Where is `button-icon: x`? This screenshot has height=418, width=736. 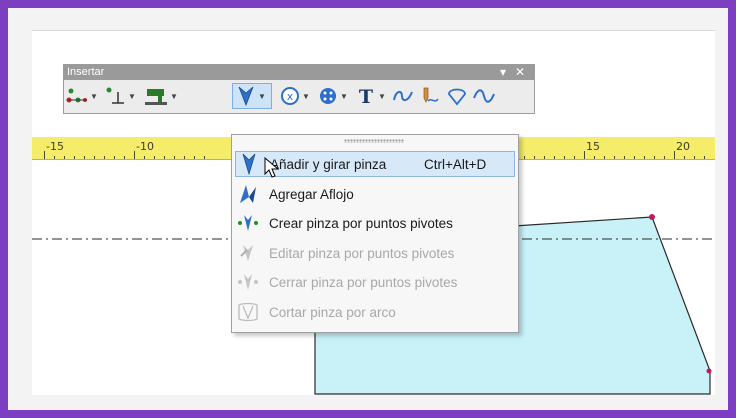
button-icon: x is located at coordinates (290, 96).